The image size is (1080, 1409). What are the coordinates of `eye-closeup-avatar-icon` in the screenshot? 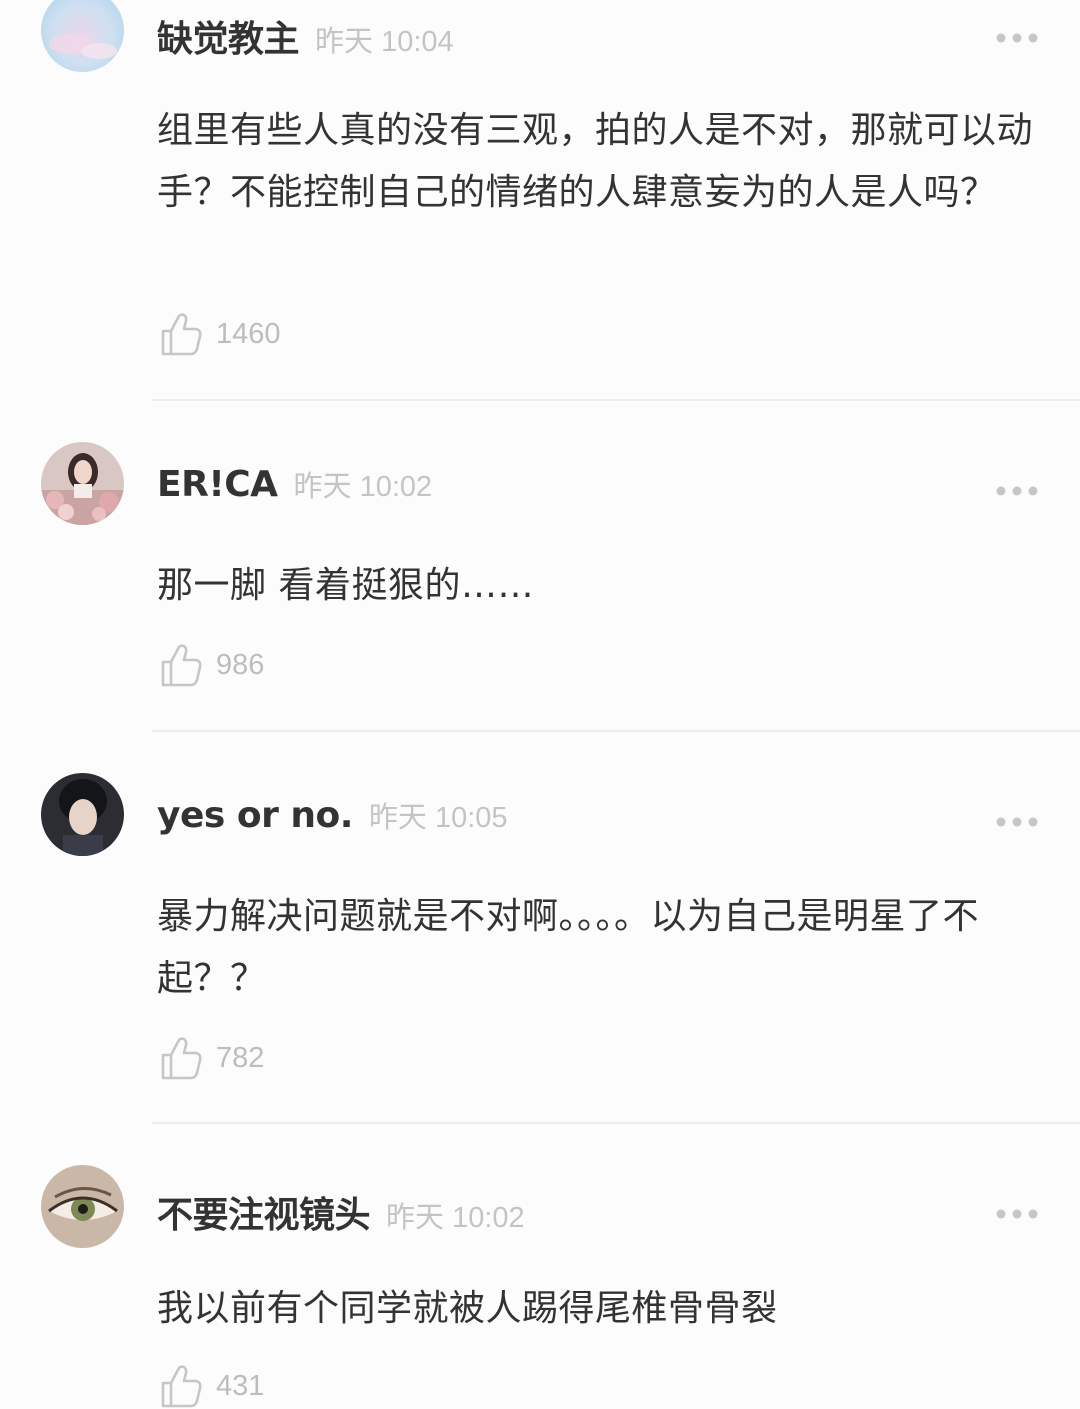 It's located at (82, 1206).